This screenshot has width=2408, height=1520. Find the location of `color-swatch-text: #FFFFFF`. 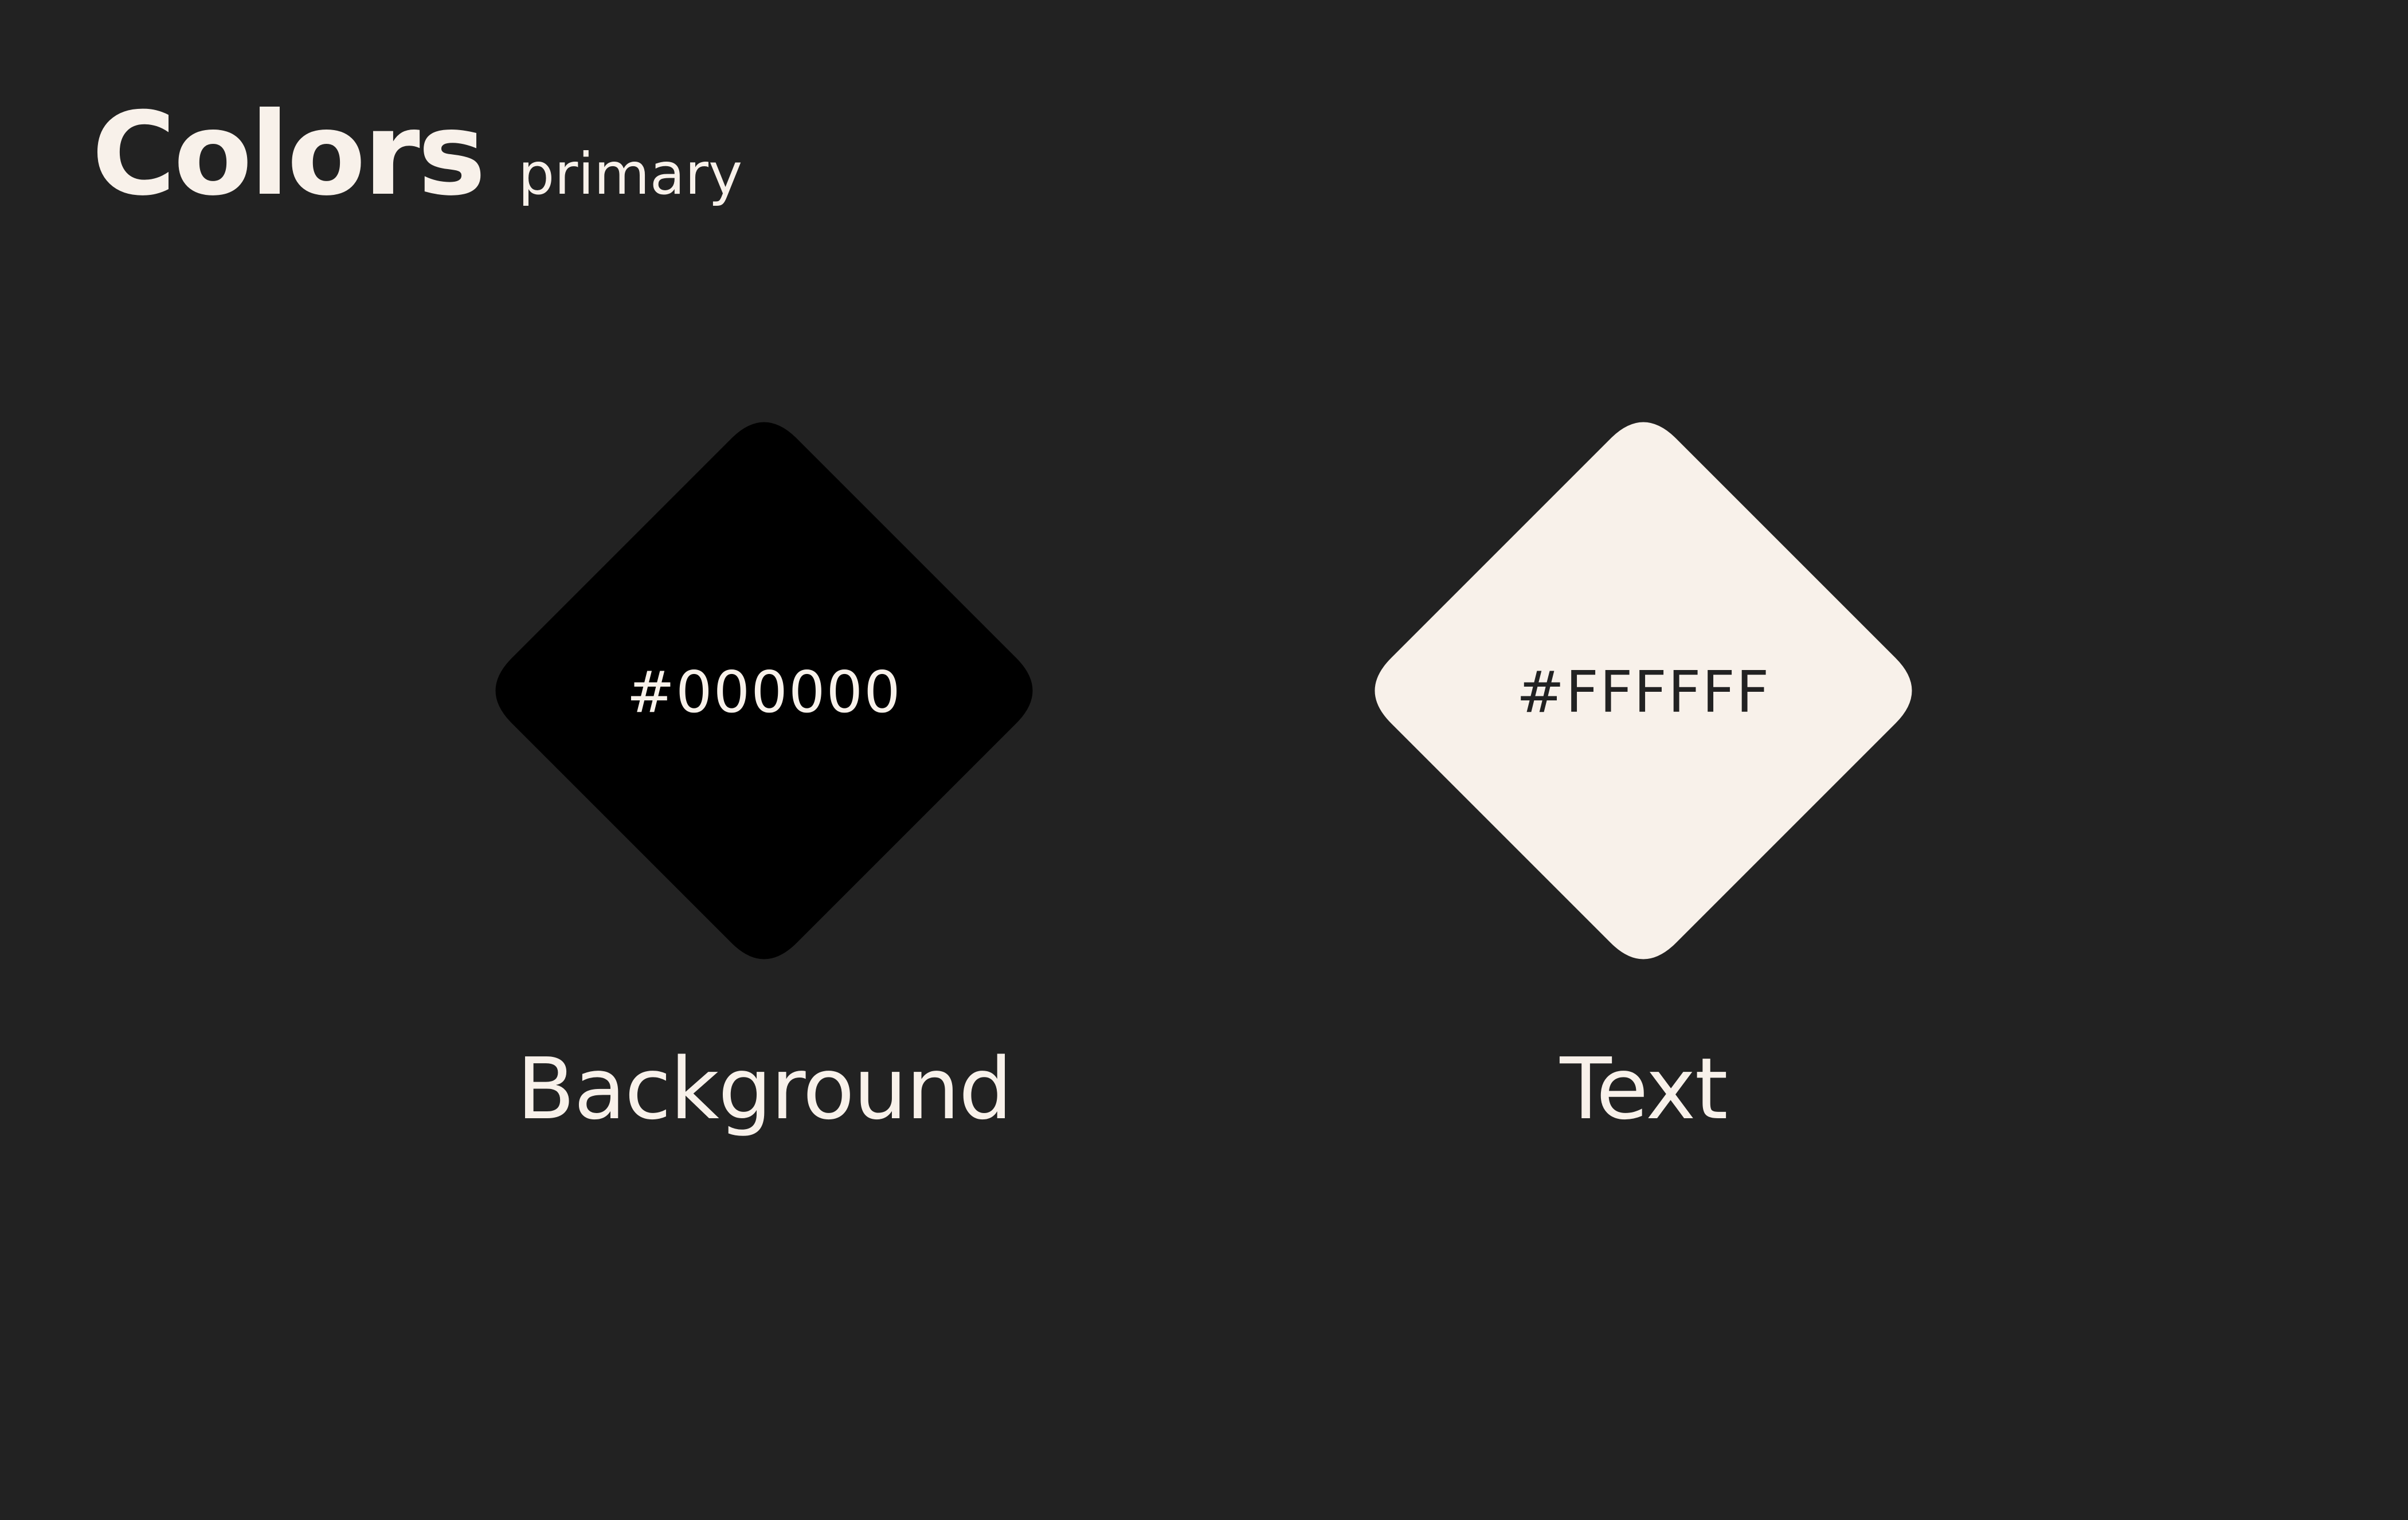

color-swatch-text: #FFFFFF is located at coordinates (1643, 691).